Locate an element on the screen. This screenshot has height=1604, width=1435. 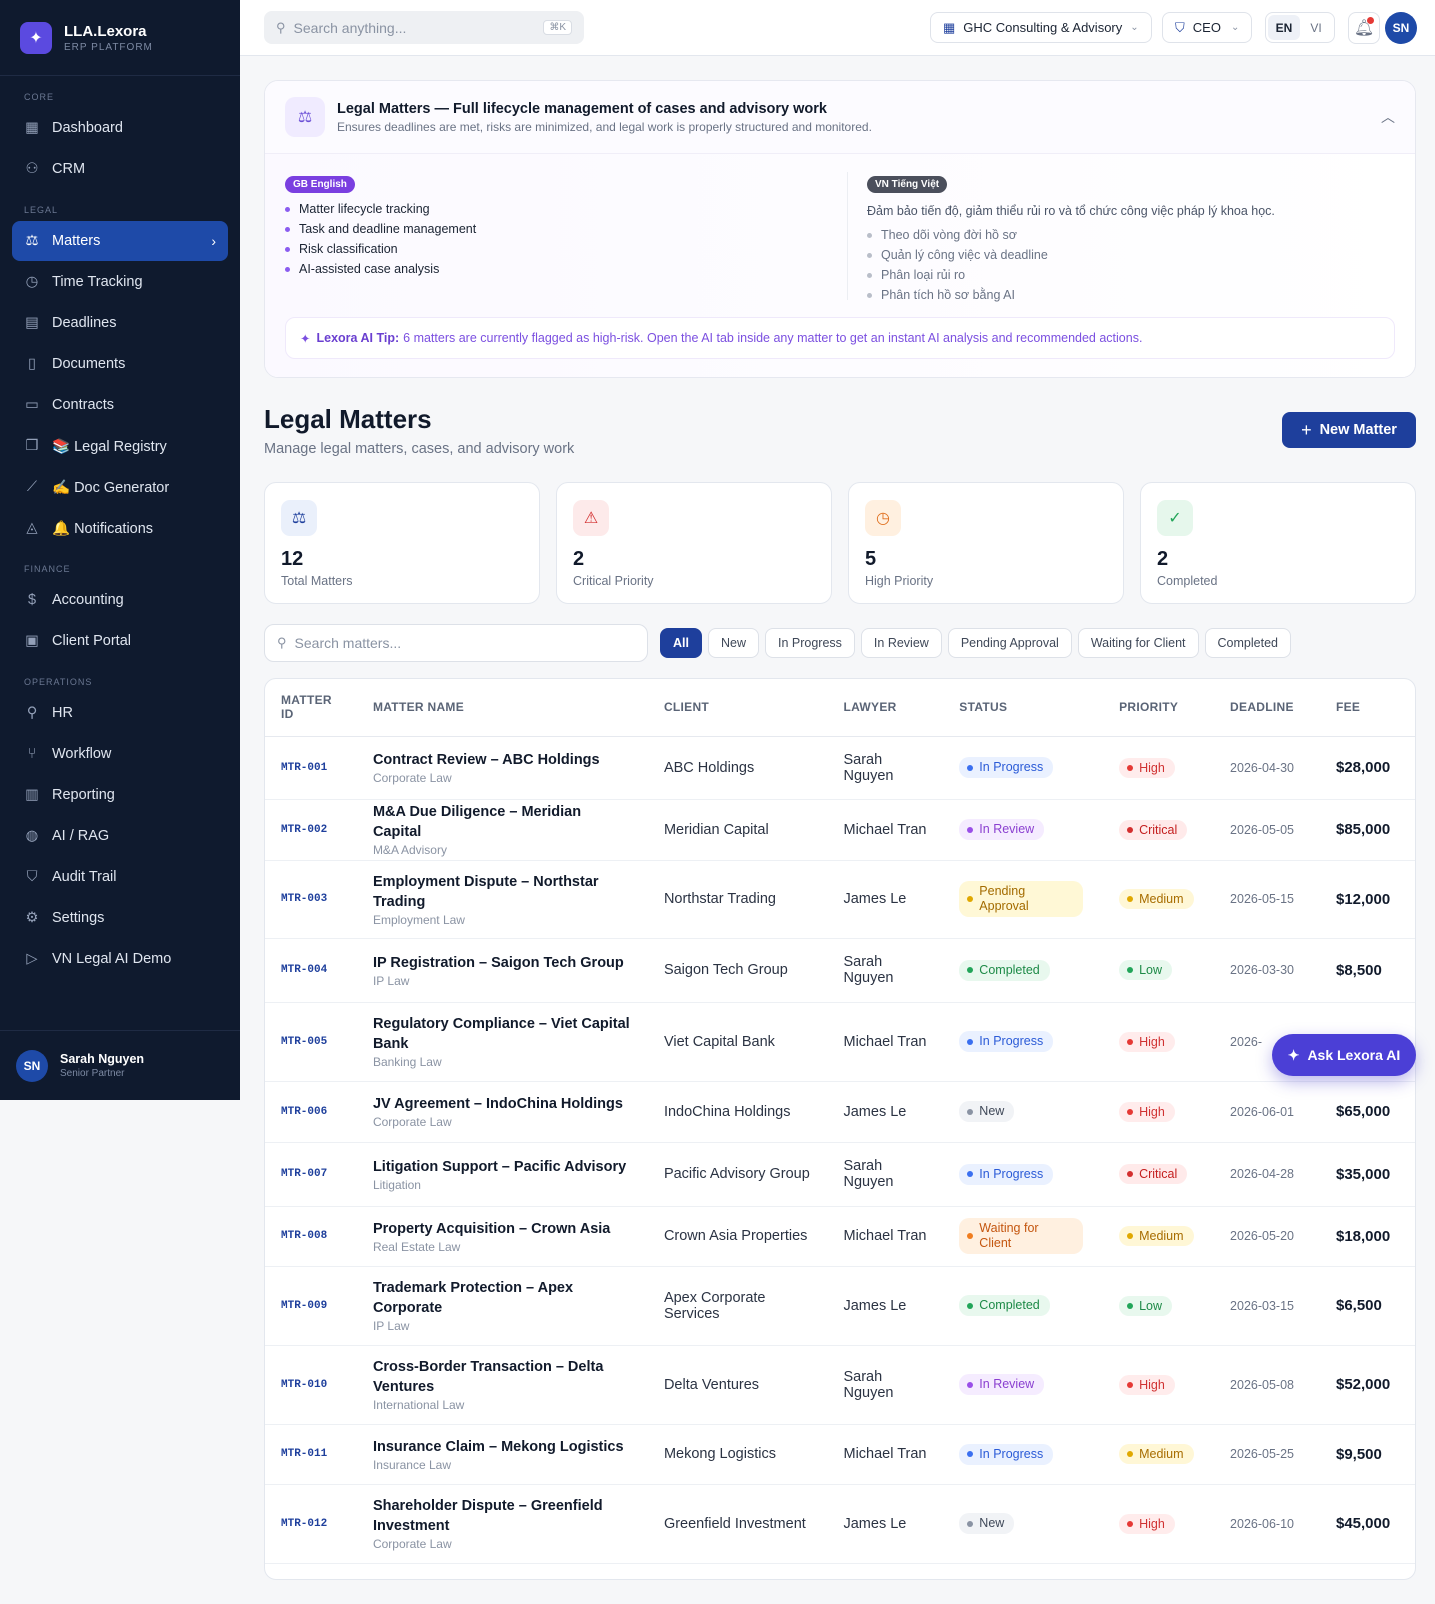
sidebar-item-label: Documents is located at coordinates (89, 364).